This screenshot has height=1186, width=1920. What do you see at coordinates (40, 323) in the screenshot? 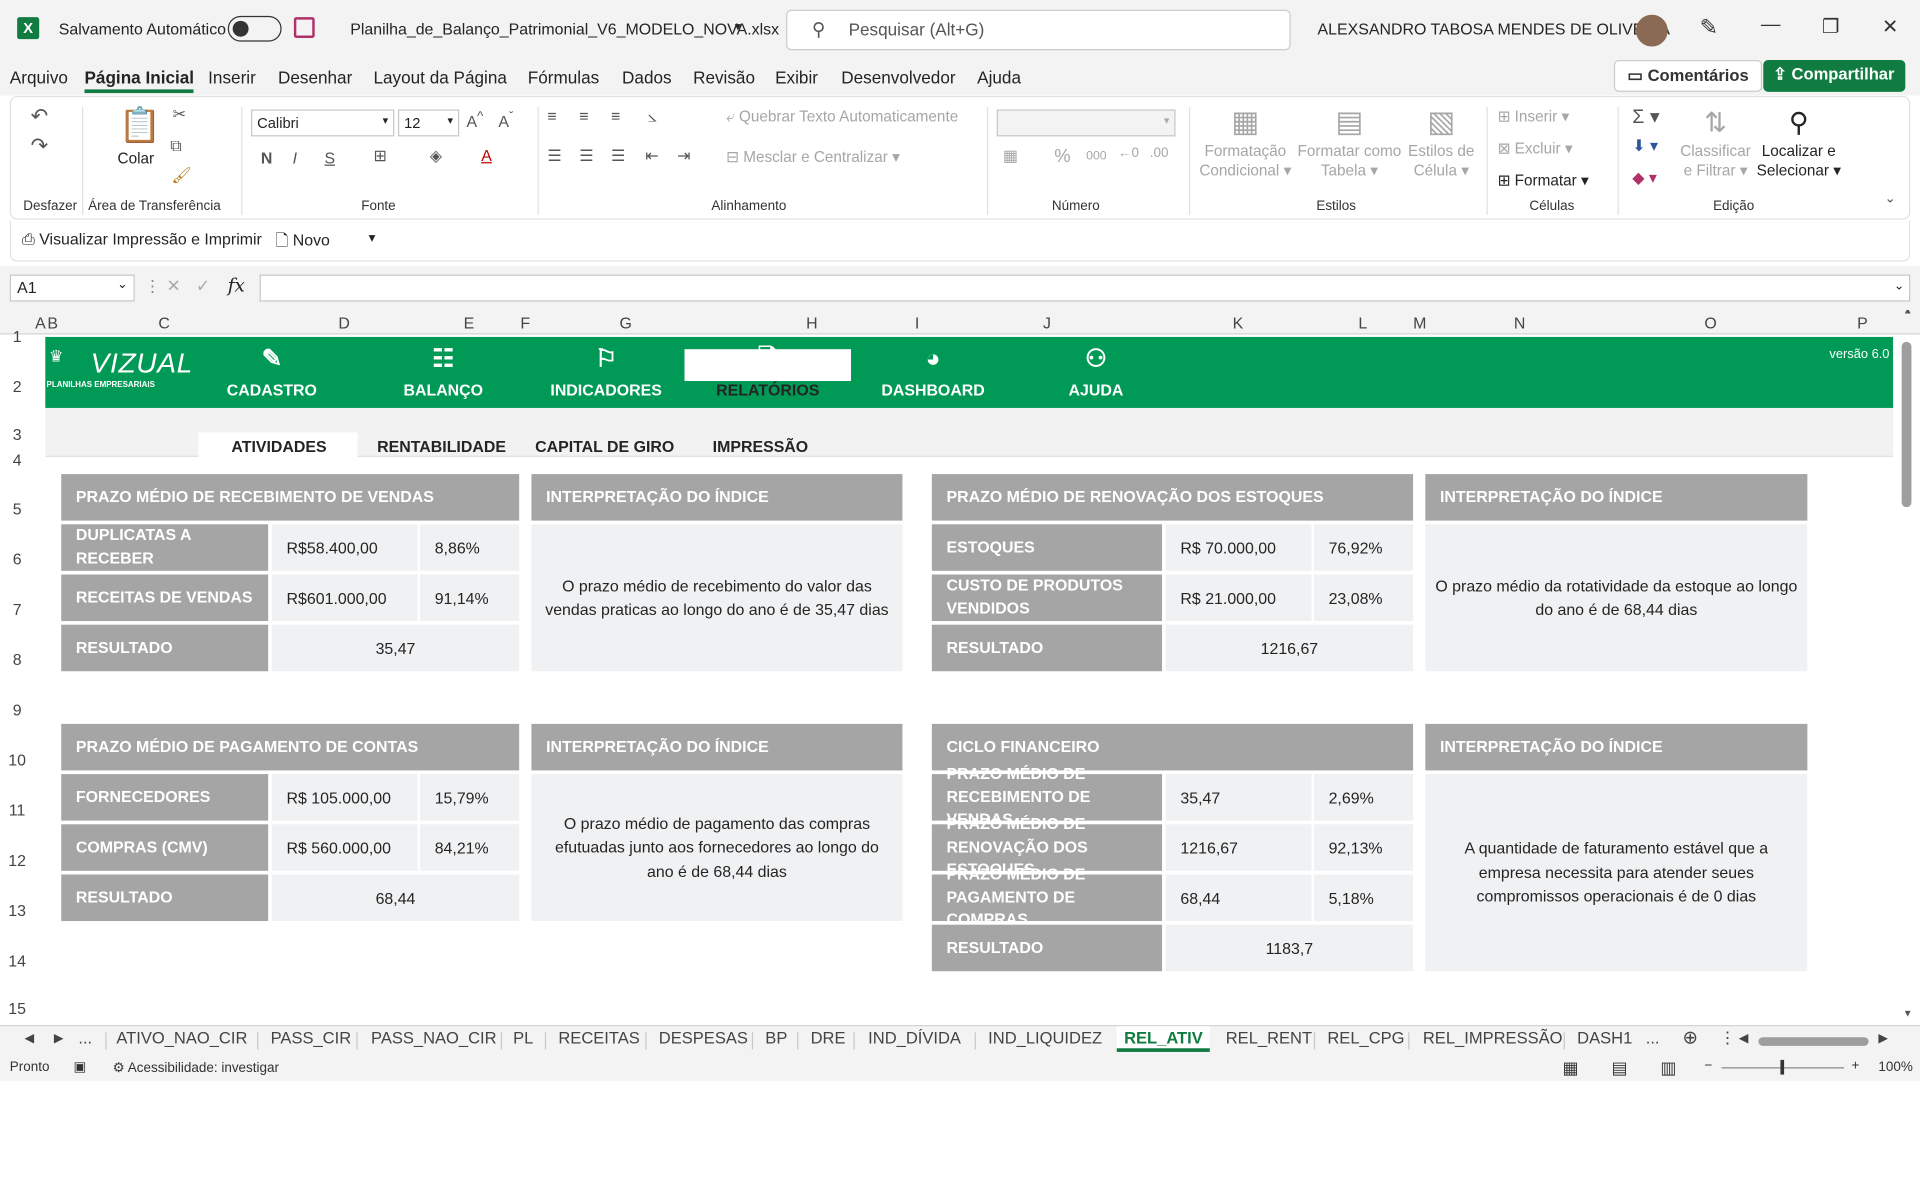
I see `col-header-a: A` at bounding box center [40, 323].